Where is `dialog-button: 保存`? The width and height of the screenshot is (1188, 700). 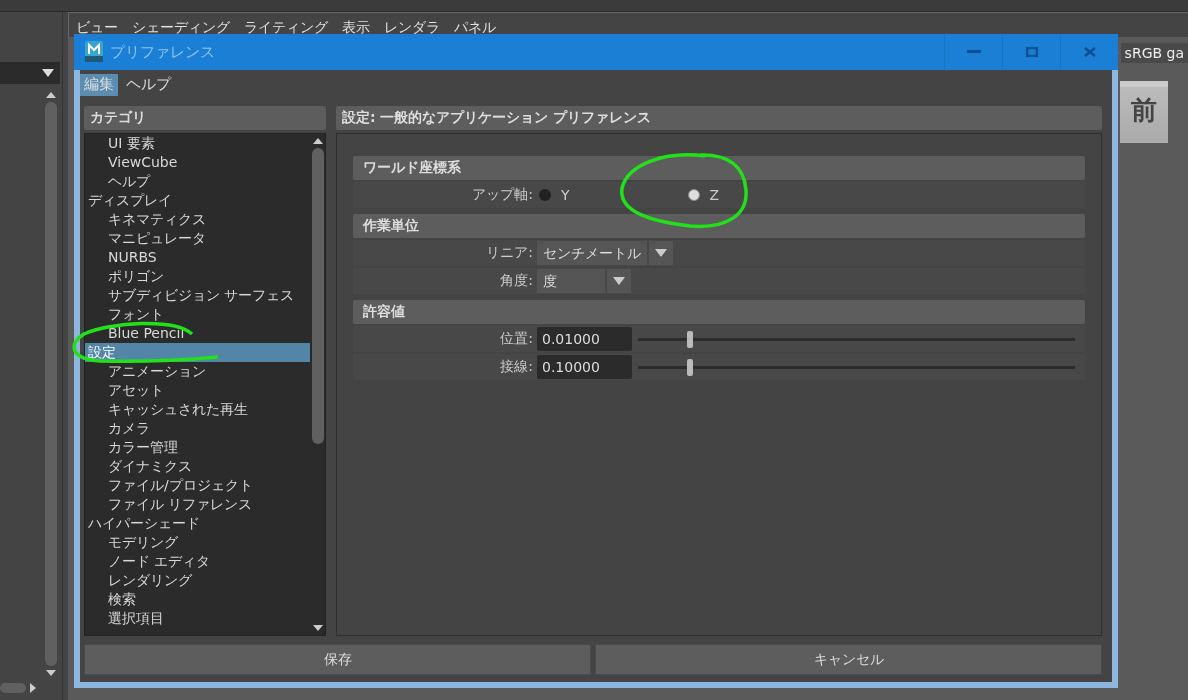
dialog-button: 保存 is located at coordinates (337, 659).